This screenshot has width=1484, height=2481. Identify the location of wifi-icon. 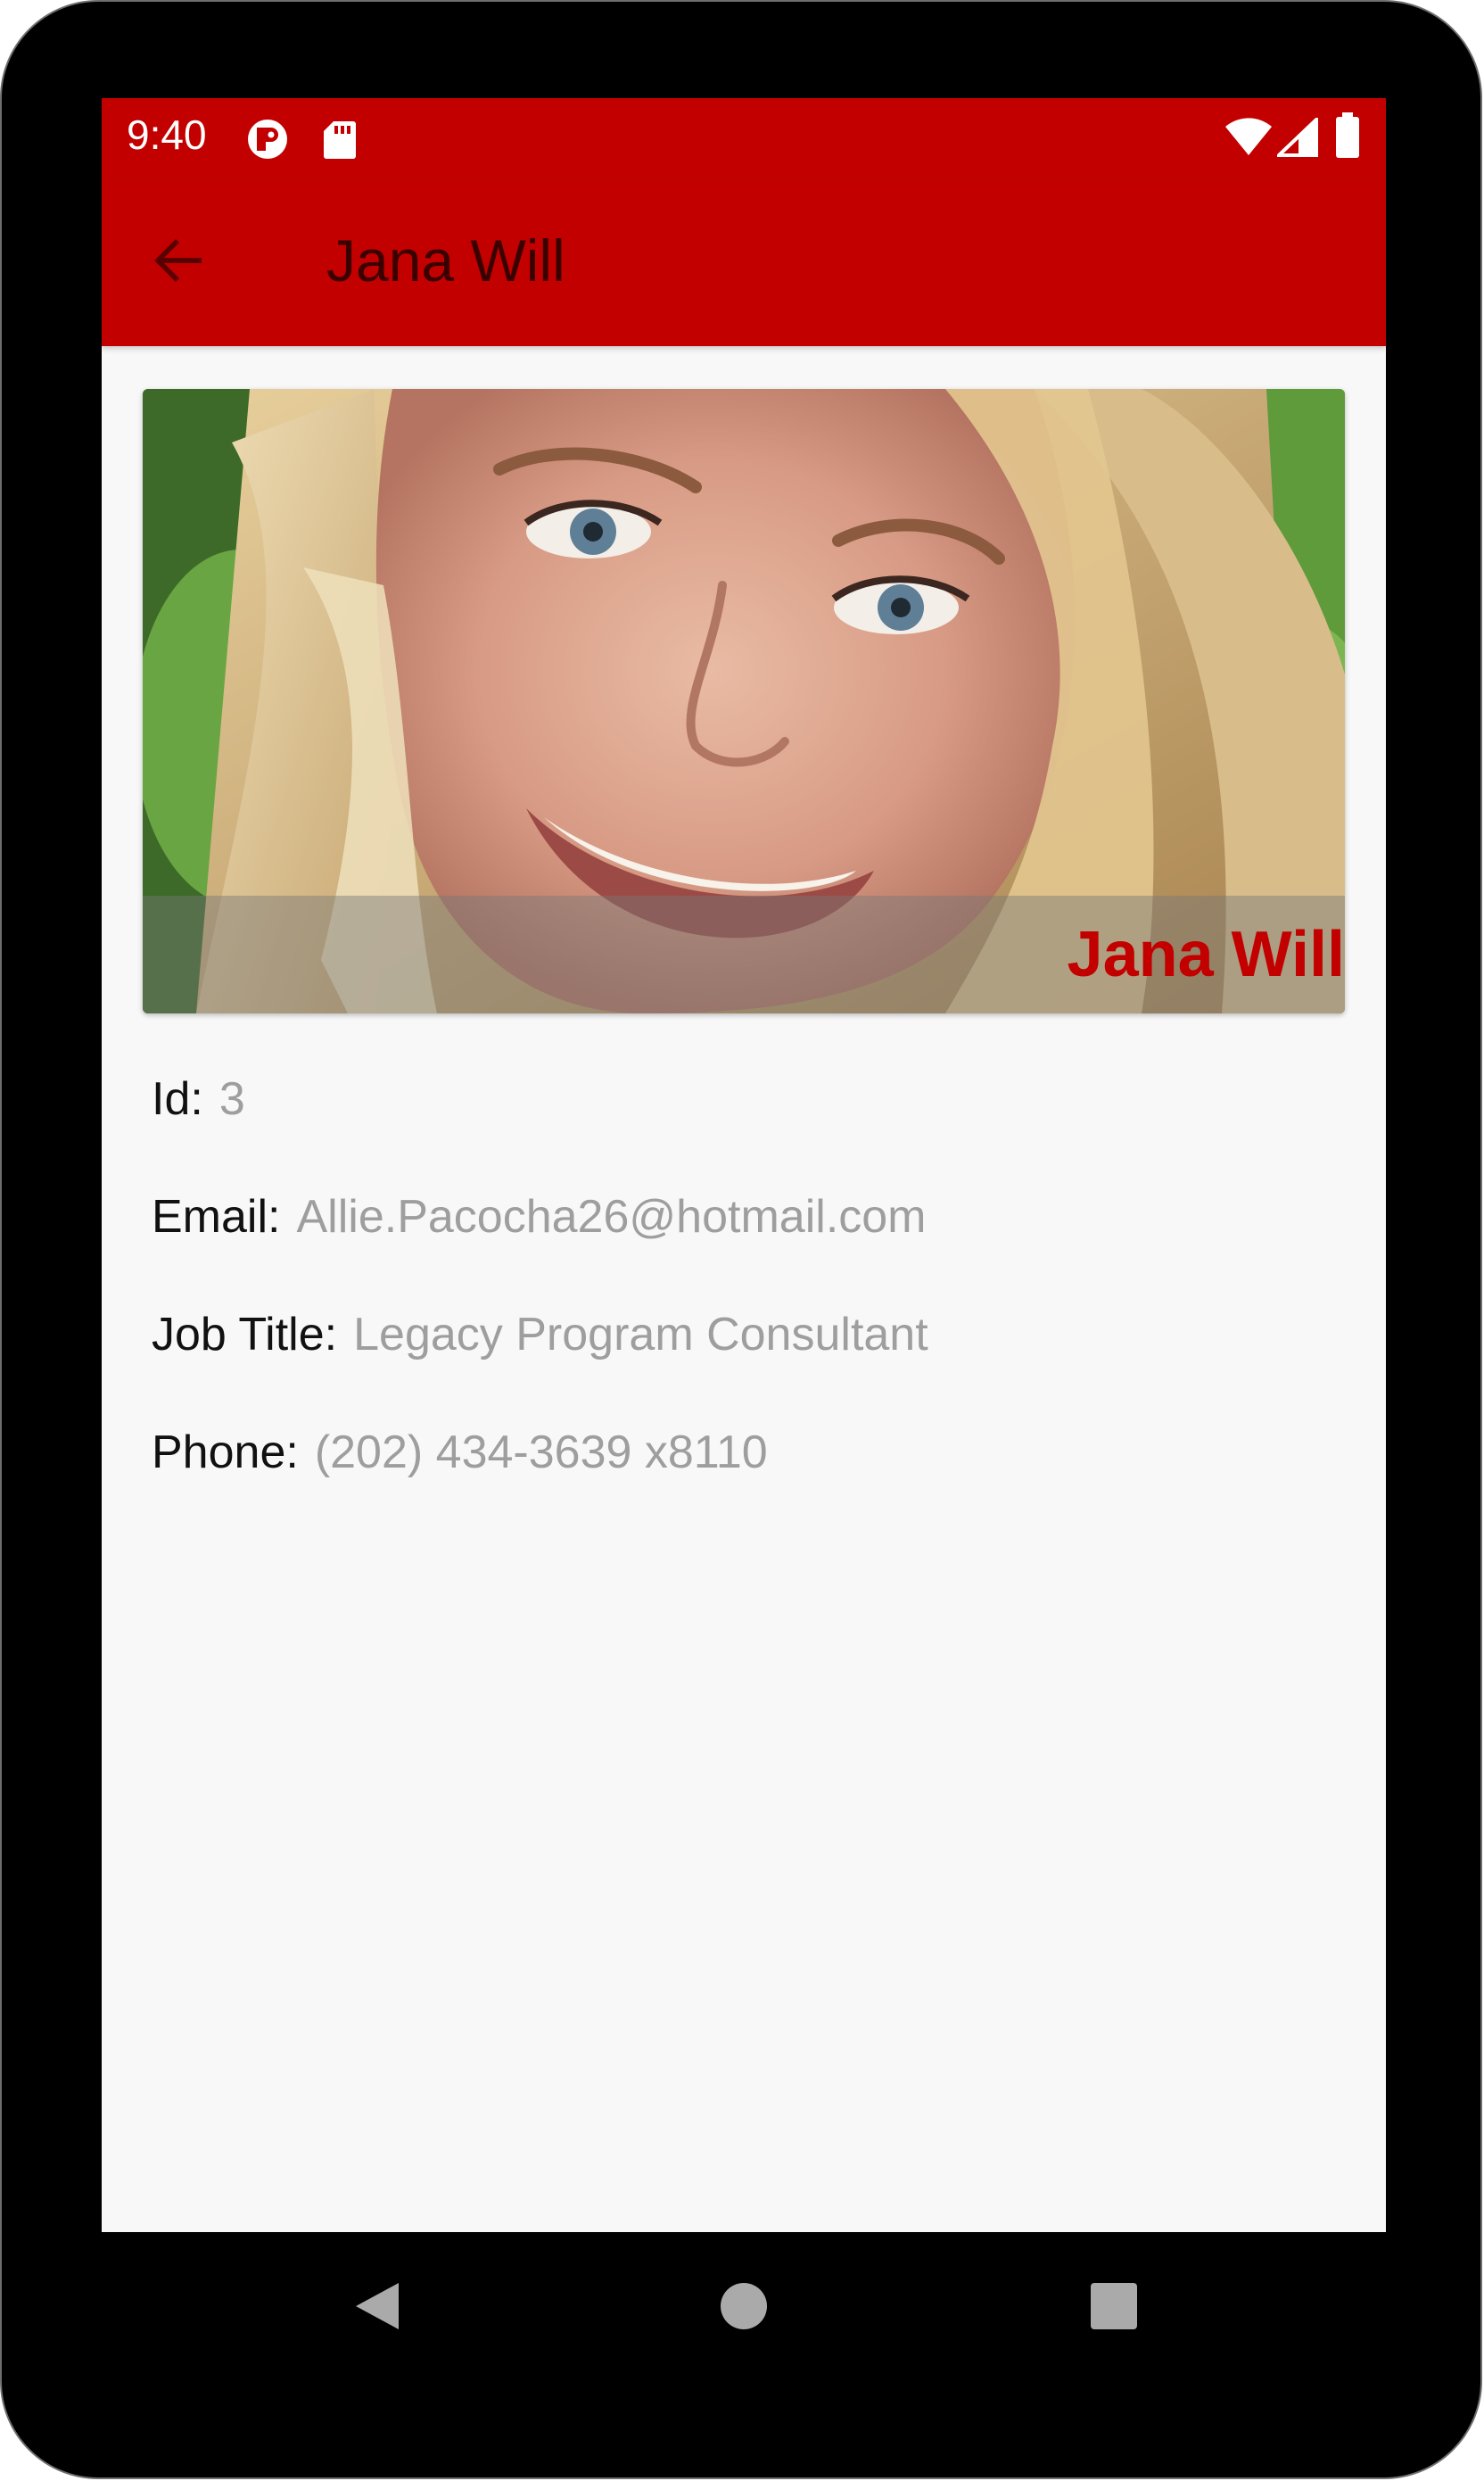
(1249, 139).